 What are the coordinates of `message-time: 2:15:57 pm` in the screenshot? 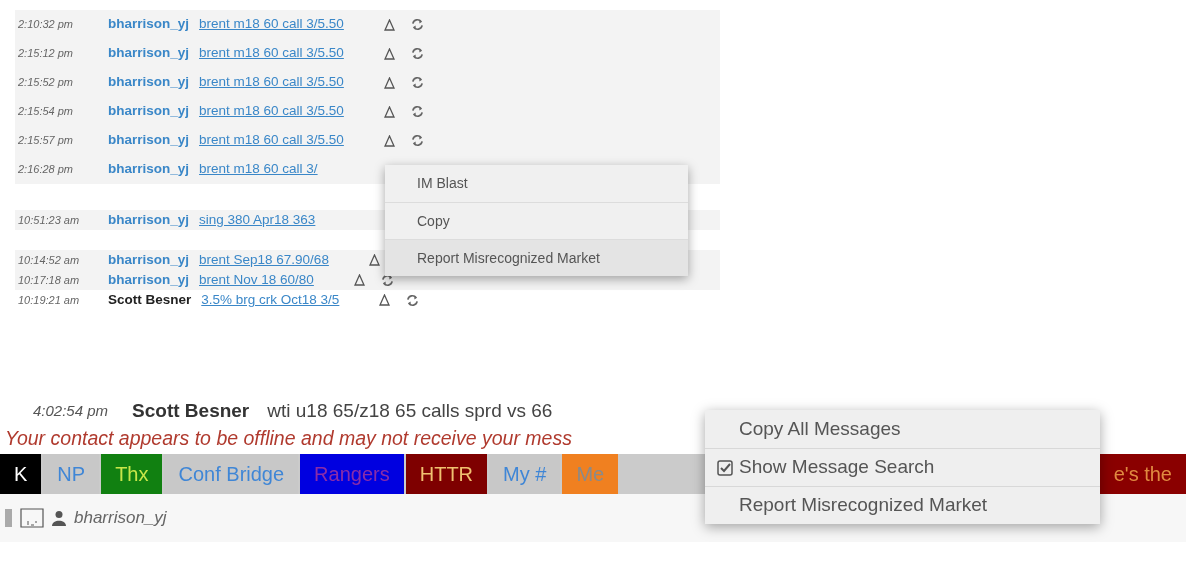 It's located at (46, 141).